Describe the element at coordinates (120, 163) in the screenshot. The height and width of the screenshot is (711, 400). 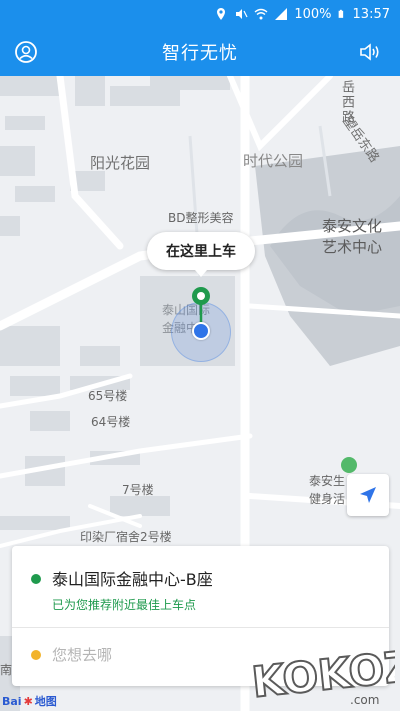
I see `map-label-yangguang: 阳光花园` at that location.